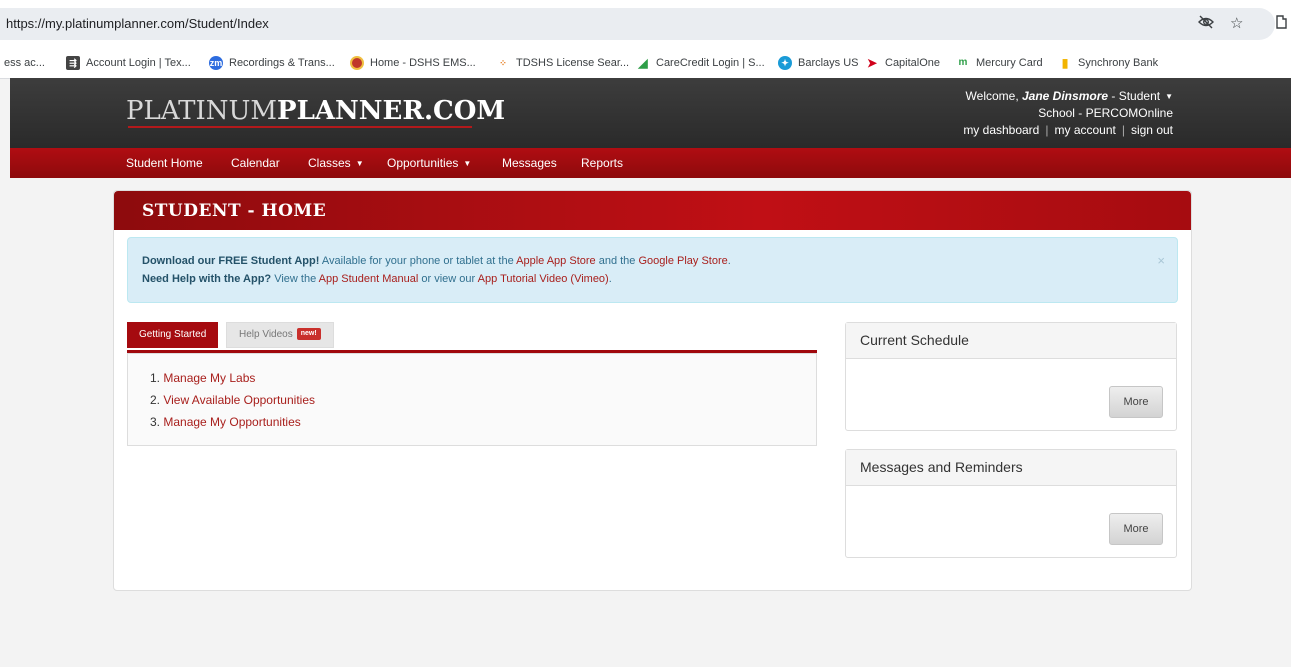 The height and width of the screenshot is (667, 1291). Describe the element at coordinates (902, 63) in the screenshot. I see `bookmark-item: ➤ CapitalOne` at that location.